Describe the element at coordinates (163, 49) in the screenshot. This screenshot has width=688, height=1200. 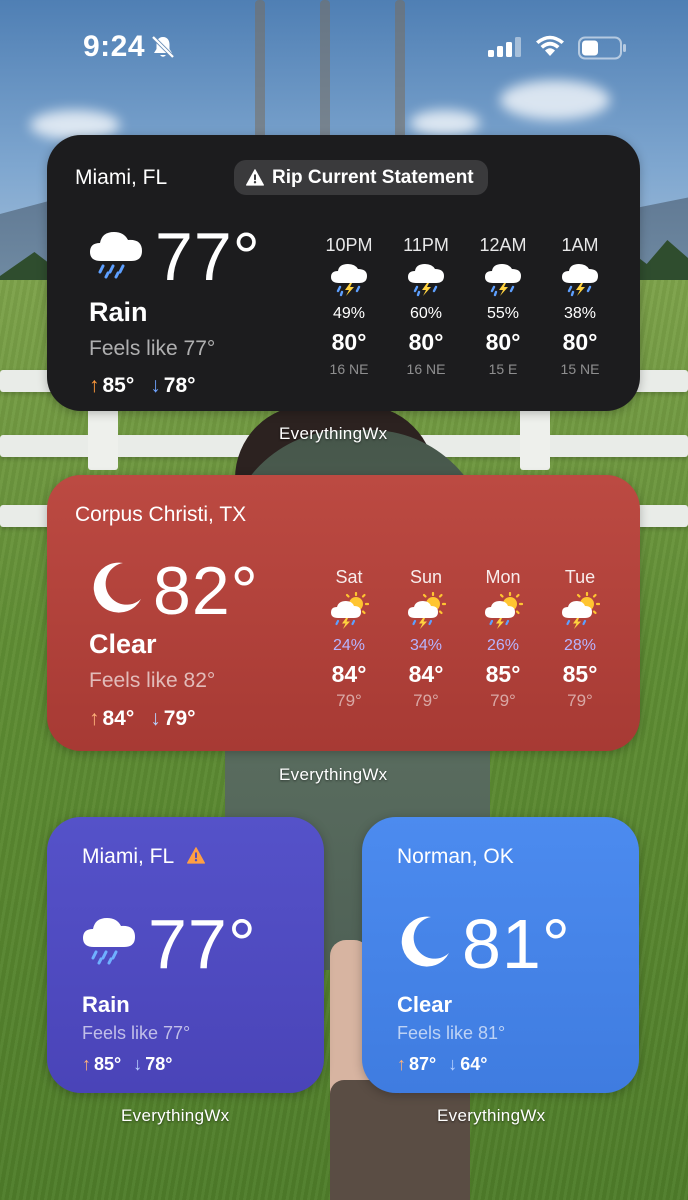
I see `bell-slash-icon` at that location.